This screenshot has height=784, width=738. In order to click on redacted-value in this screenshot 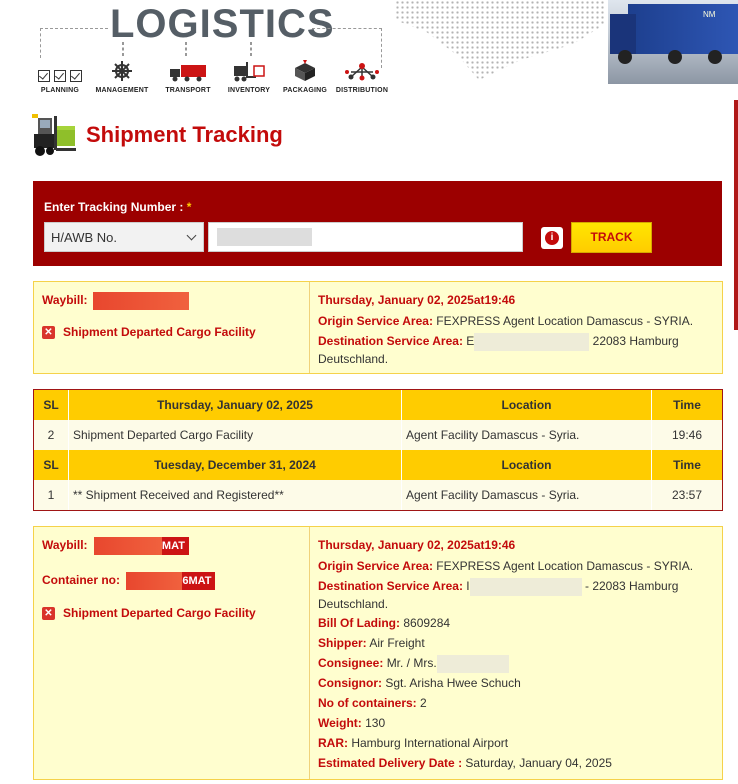, I will do `click(264, 237)`.